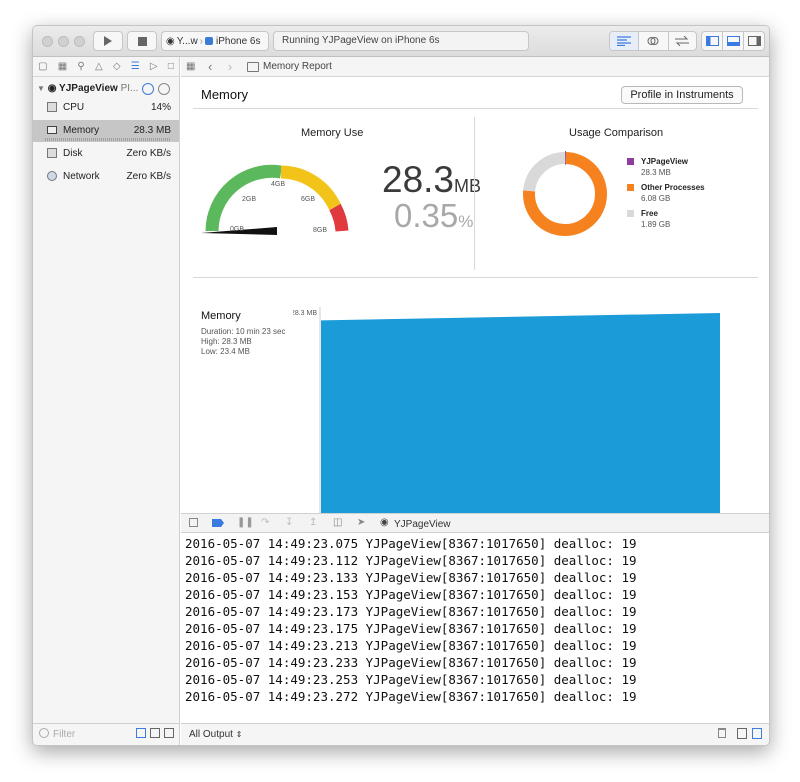  Describe the element at coordinates (654, 41) in the screenshot. I see `assistant-editor-button` at that location.